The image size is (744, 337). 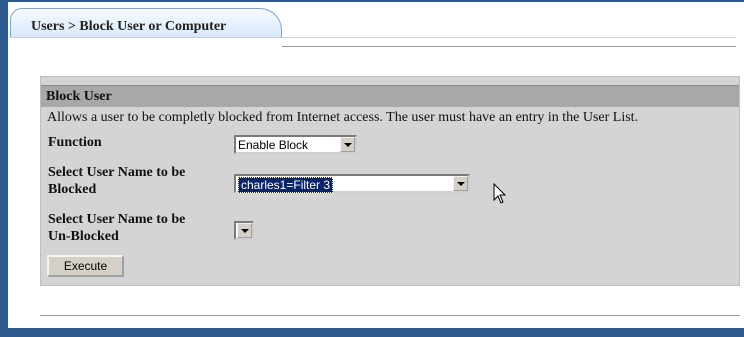 What do you see at coordinates (75, 142) in the screenshot?
I see `function-label: Function` at bounding box center [75, 142].